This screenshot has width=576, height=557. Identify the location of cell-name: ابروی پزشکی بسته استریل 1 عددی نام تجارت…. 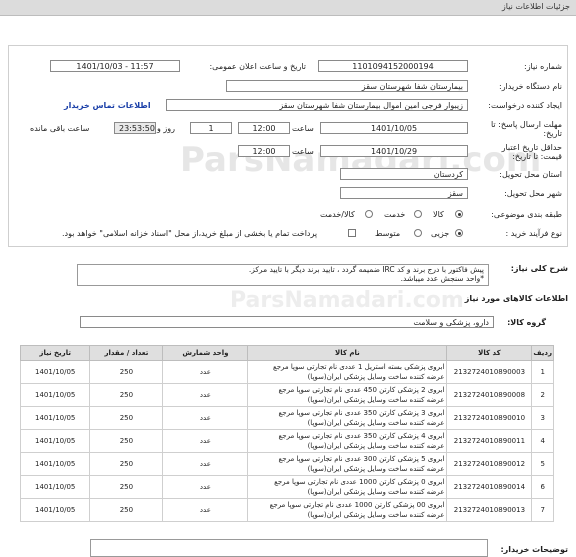
(347, 372).